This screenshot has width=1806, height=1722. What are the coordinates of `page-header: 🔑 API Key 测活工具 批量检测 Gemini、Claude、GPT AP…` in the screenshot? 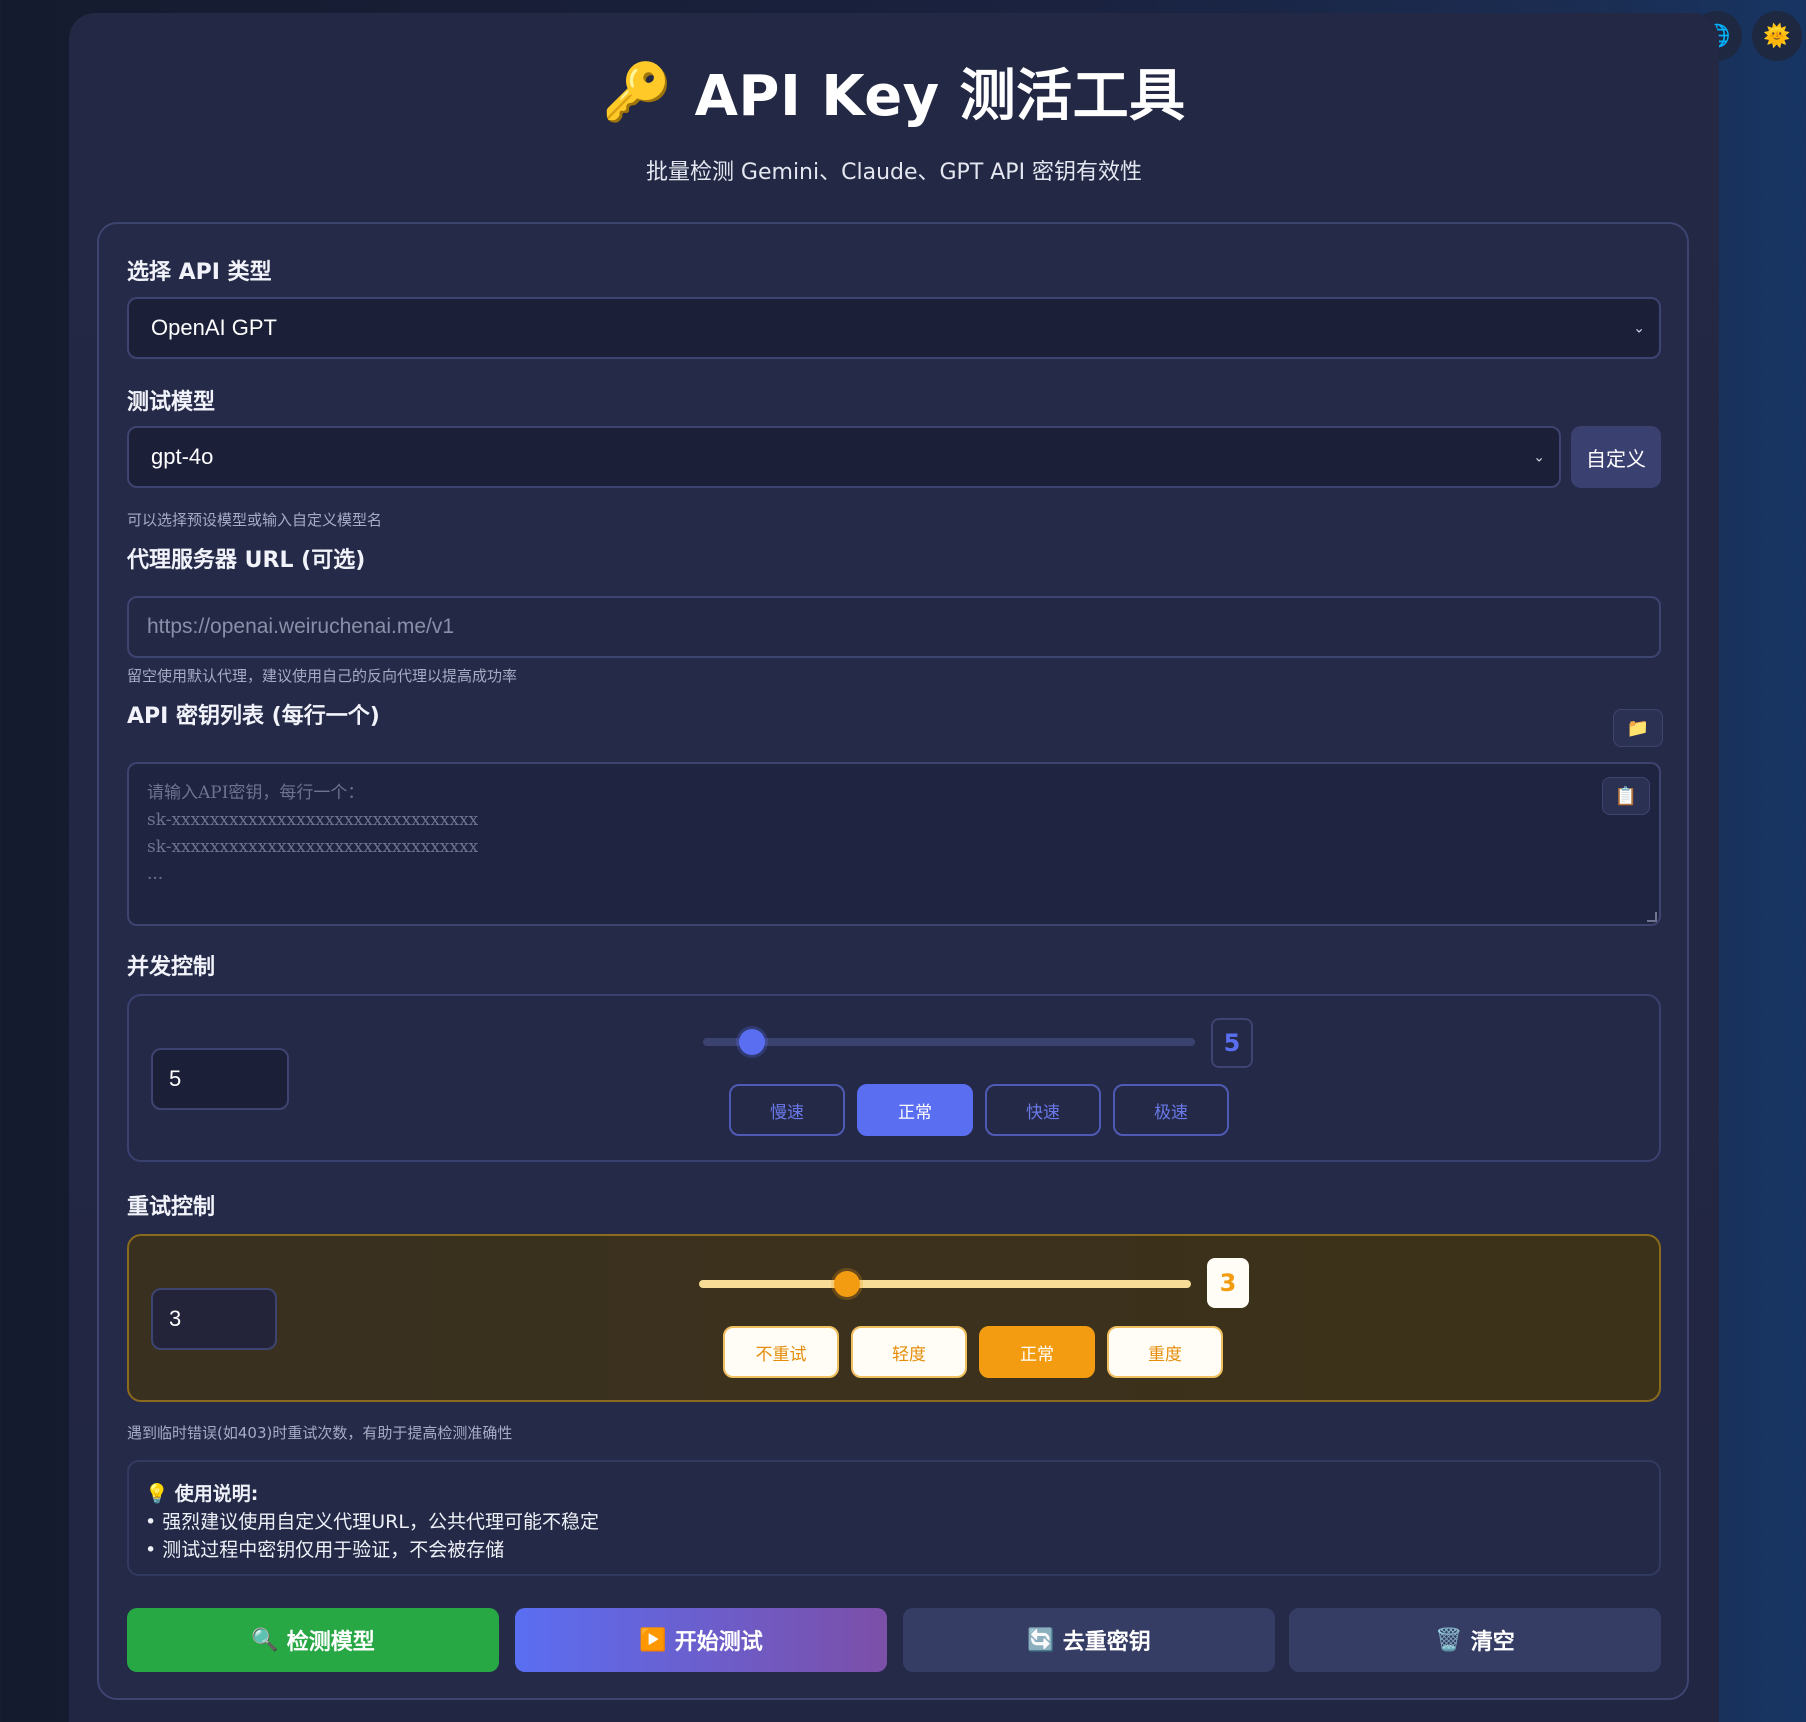 It's located at (894, 99).